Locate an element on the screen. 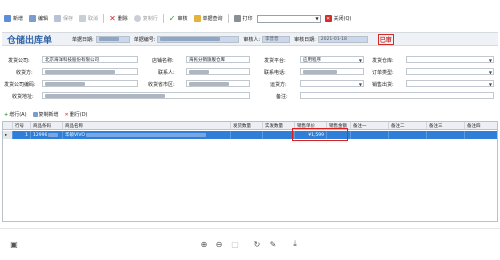  delete-button: ✕ 删除 is located at coordinates (118, 19).